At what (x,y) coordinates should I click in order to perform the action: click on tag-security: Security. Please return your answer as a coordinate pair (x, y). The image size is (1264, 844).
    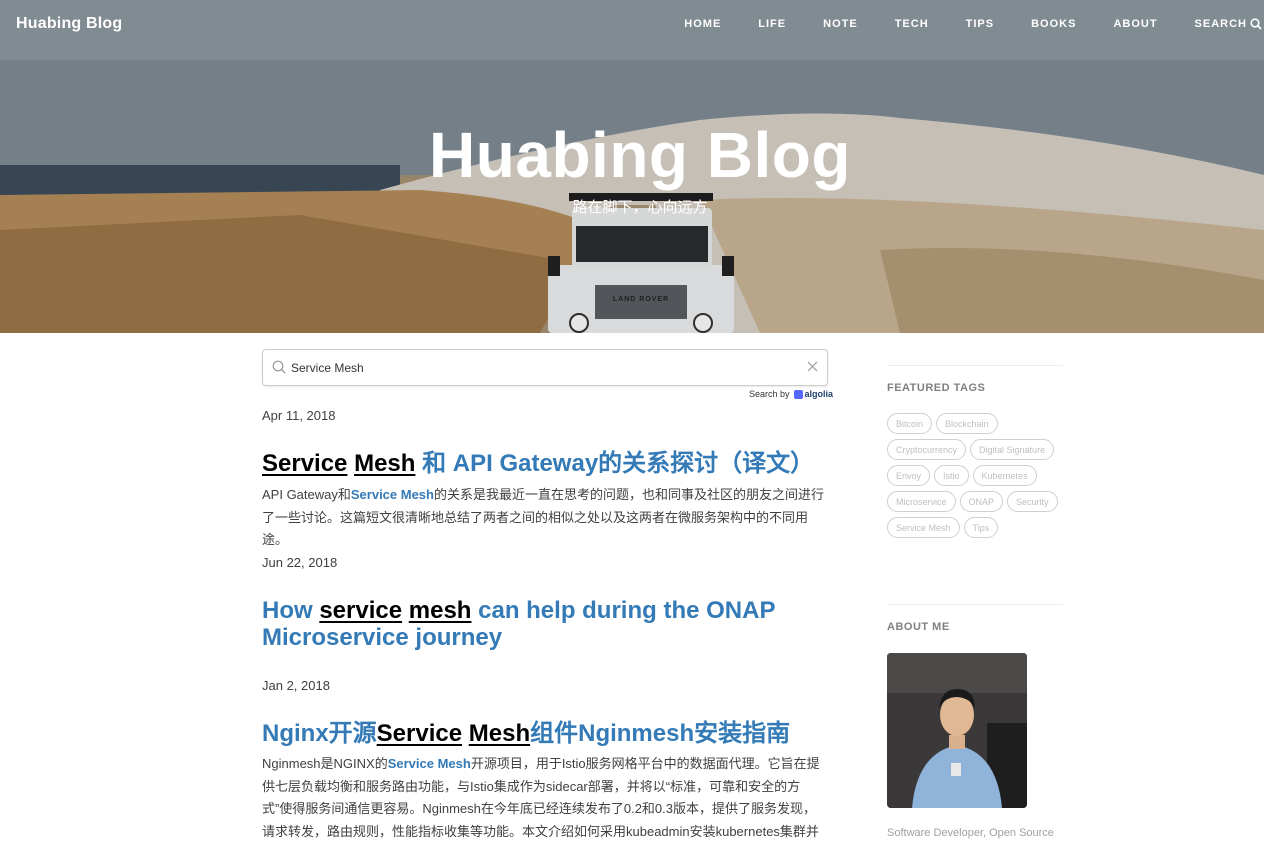
    Looking at the image, I should click on (1032, 501).